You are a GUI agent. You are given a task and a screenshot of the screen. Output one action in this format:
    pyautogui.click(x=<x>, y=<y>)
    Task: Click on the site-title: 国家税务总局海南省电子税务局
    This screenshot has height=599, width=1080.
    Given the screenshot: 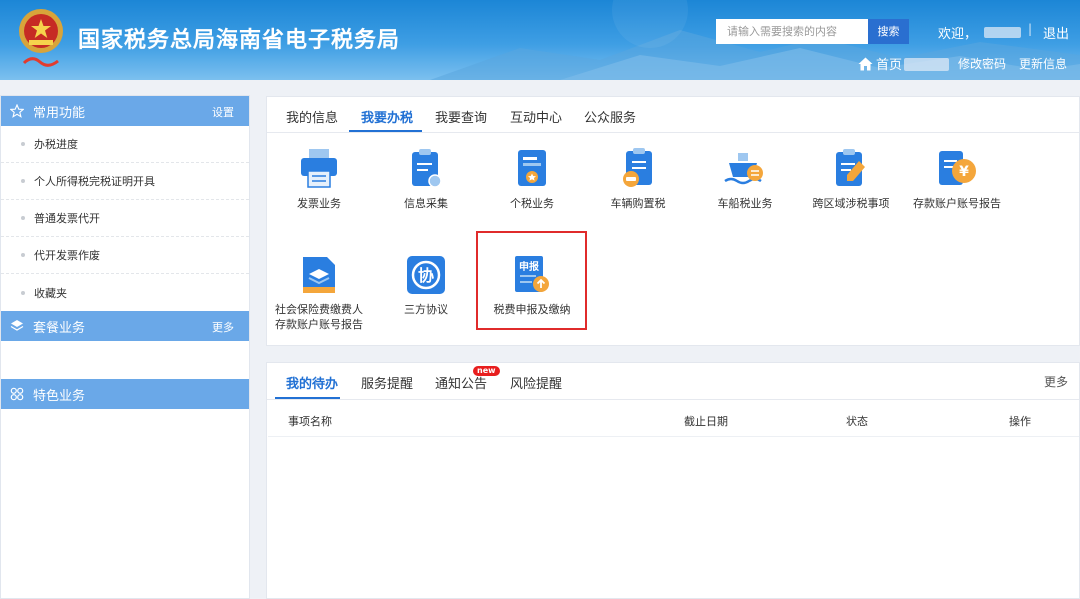 What is the action you would take?
    pyautogui.click(x=239, y=38)
    